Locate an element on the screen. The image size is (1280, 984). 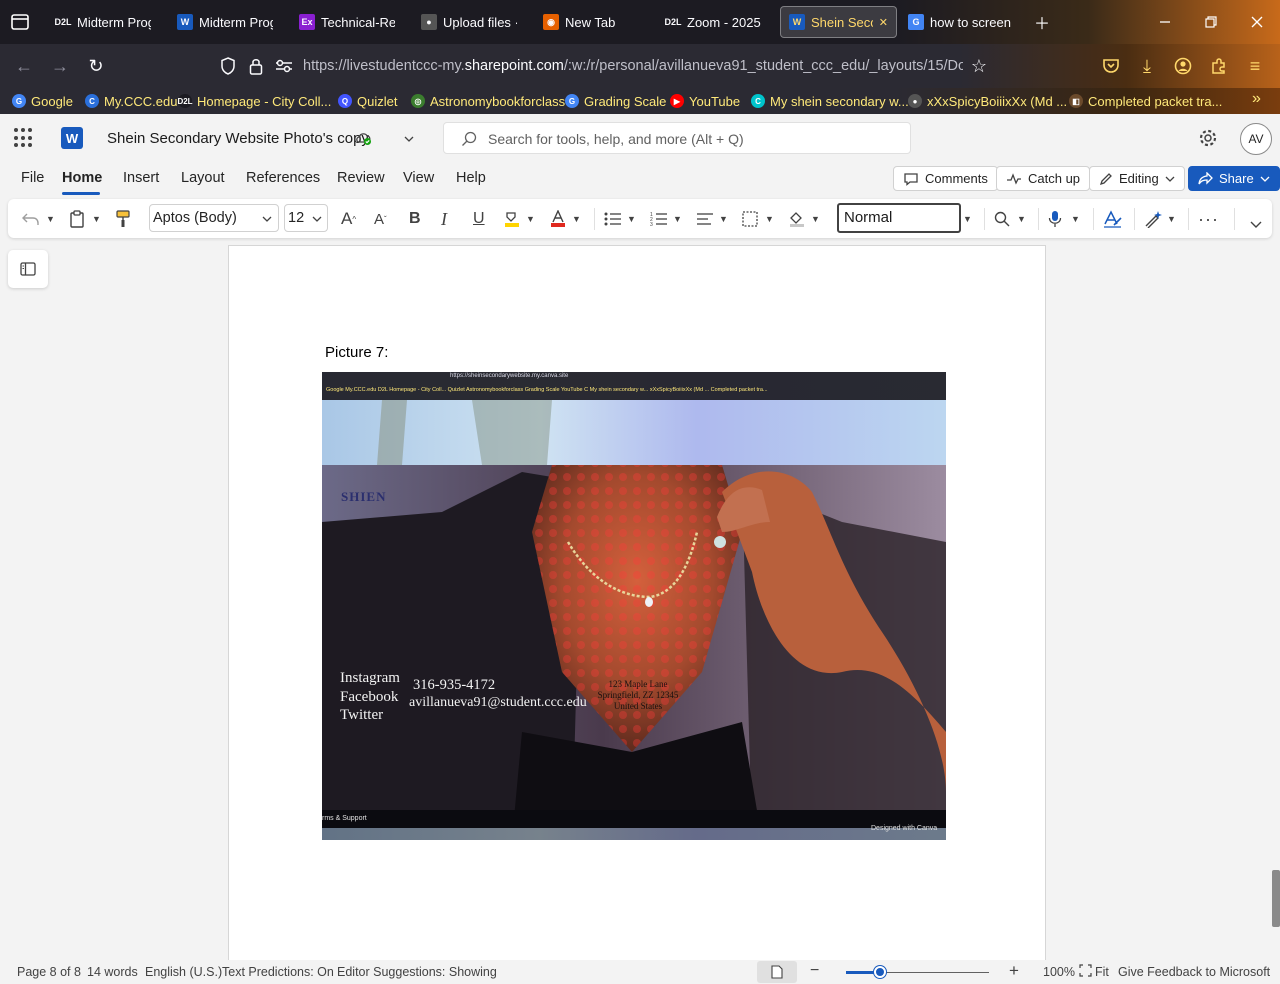
permissions-icon is located at coordinates (284, 67).